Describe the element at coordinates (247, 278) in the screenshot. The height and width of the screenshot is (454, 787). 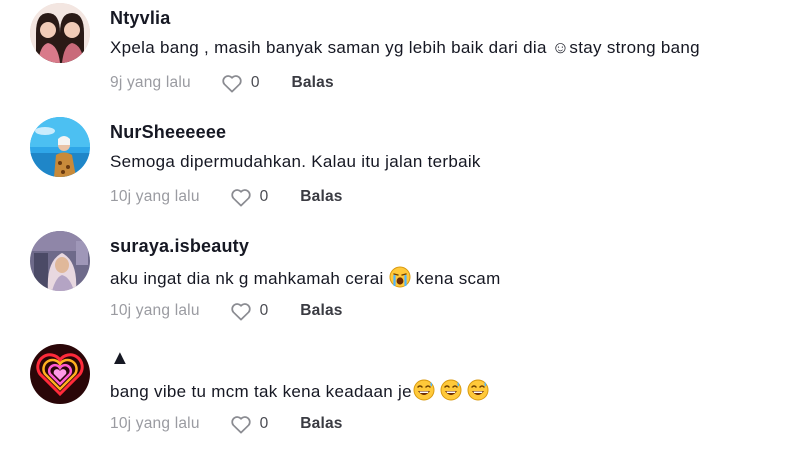
I see `comment-text-part: aku ingat dia nk g mahkamah cerai` at that location.